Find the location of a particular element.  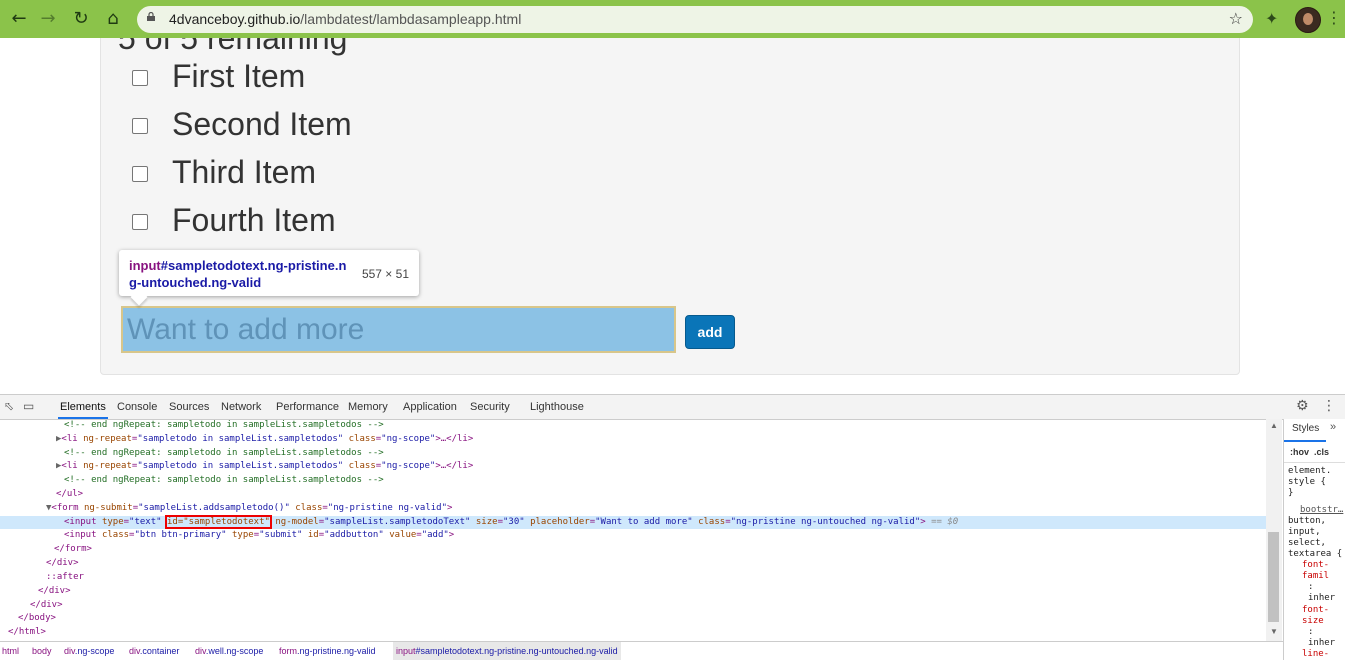

dom-attr-value: "text" is located at coordinates (145, 522).